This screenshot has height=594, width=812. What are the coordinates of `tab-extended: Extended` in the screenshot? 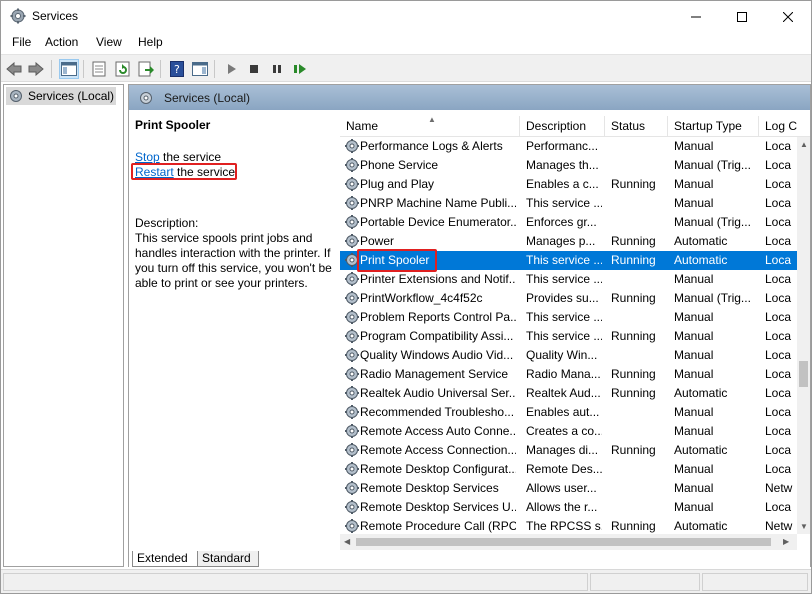 It's located at (165, 559).